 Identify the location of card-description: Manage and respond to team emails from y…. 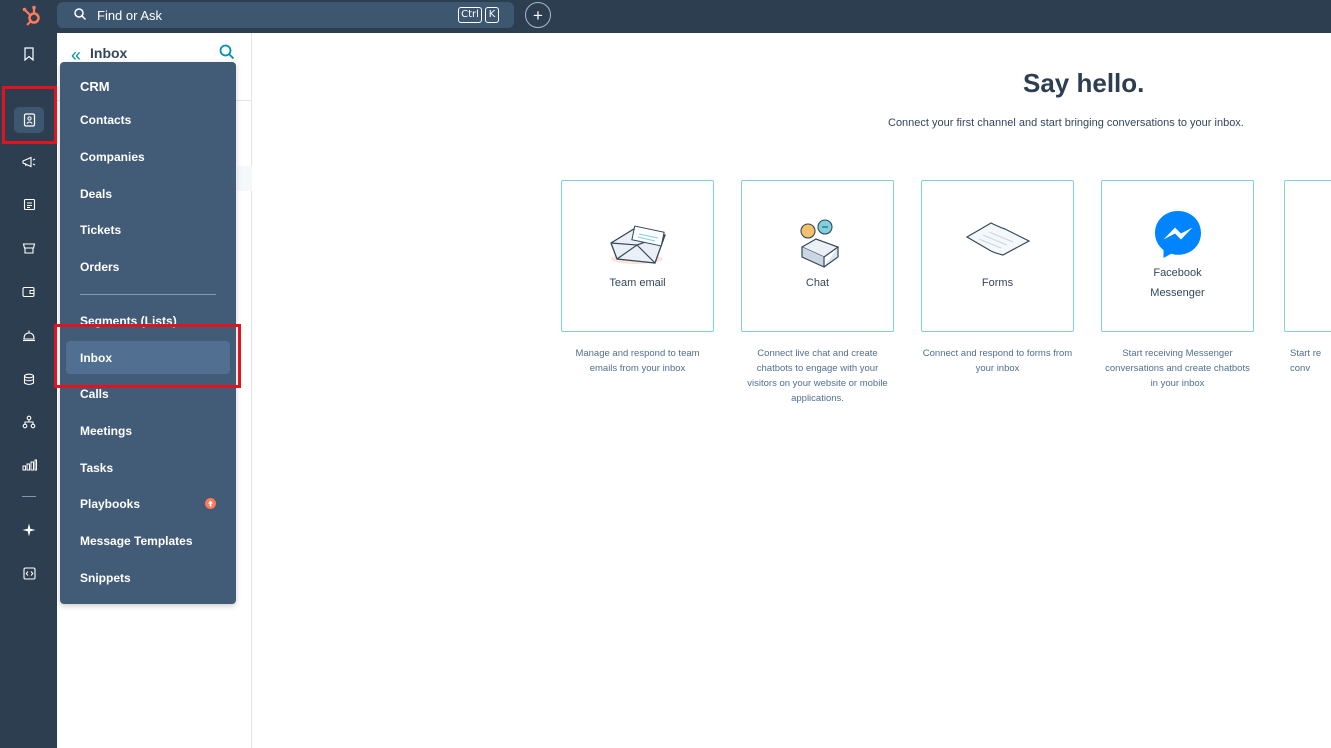
(637, 361).